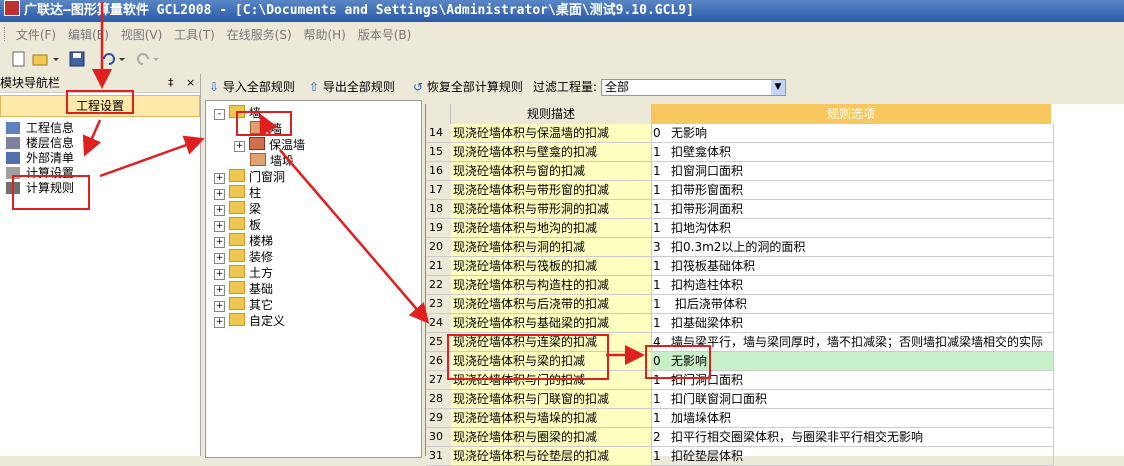 The image size is (1124, 466). I want to click on rule-option-cell: 1 扣带形窗面积, so click(852, 190).